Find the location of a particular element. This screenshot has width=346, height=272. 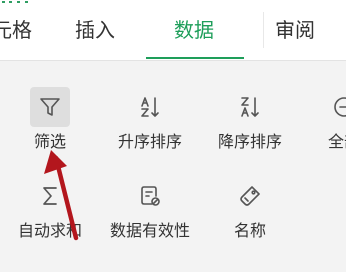

data-validation-button: 数据有效性 is located at coordinates (150, 215).